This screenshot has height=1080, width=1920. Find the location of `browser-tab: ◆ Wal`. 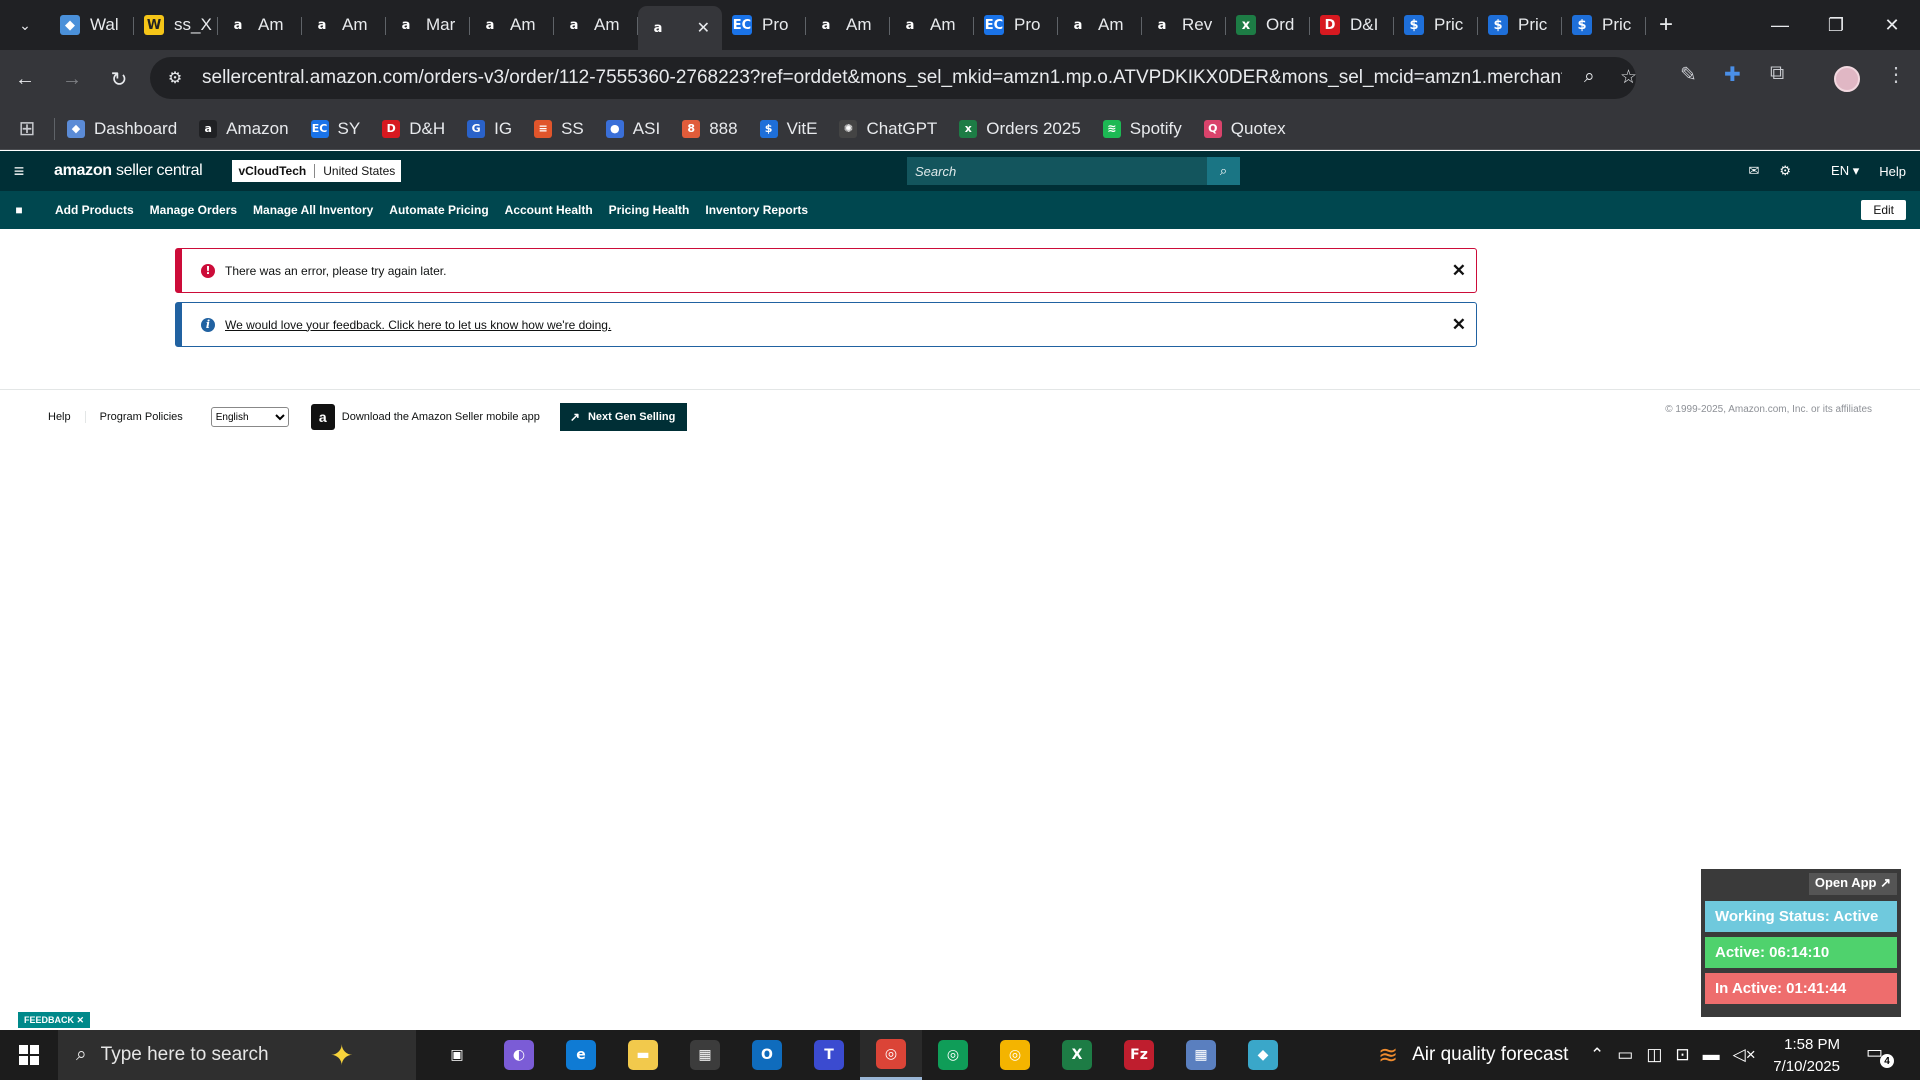

browser-tab: ◆ Wal is located at coordinates (92, 25).